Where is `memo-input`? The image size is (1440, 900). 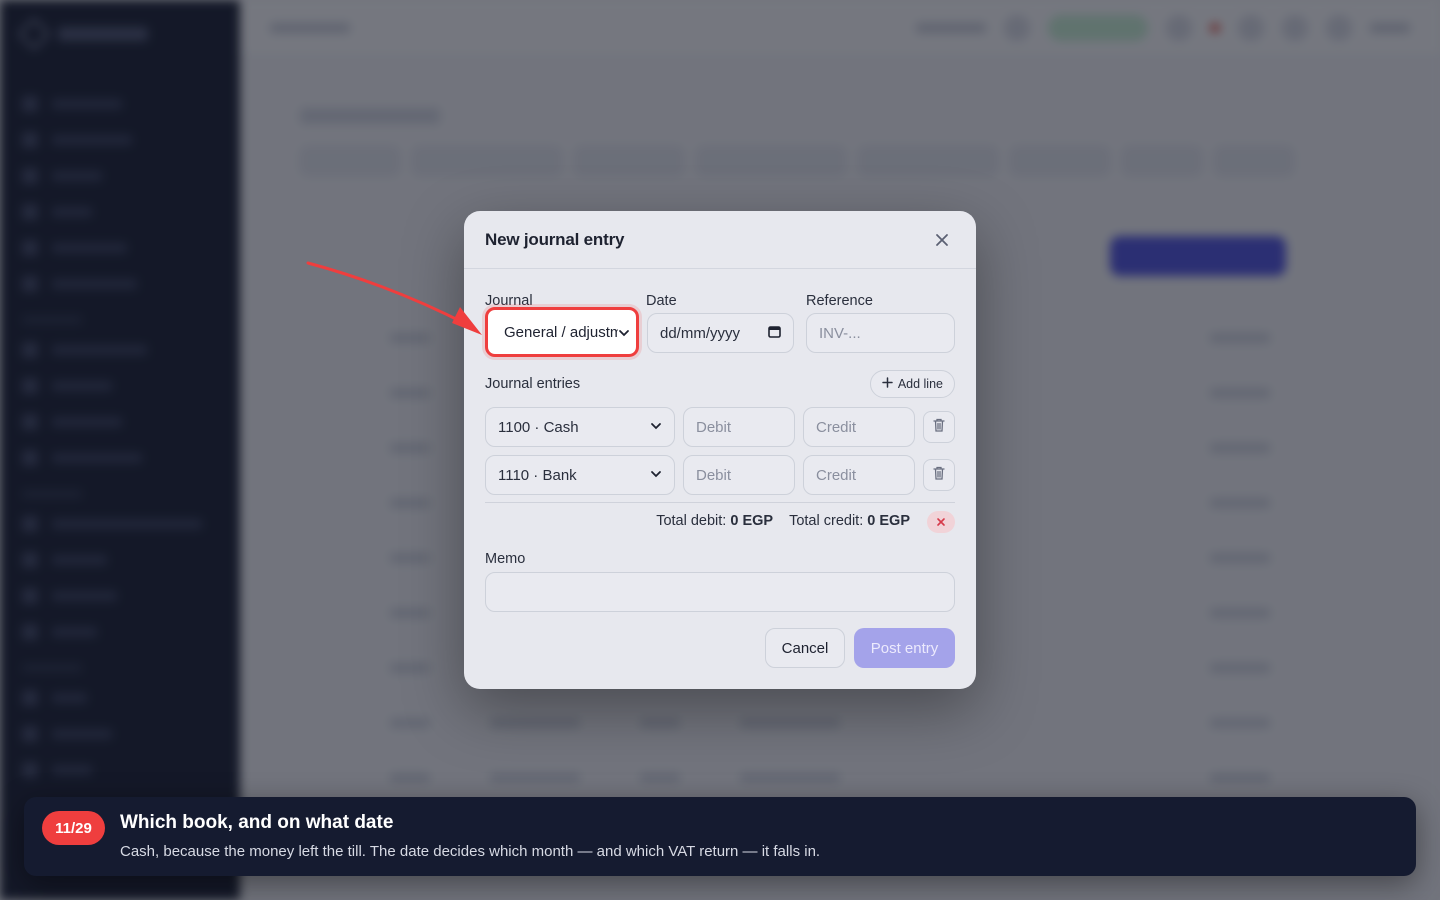 memo-input is located at coordinates (720, 592).